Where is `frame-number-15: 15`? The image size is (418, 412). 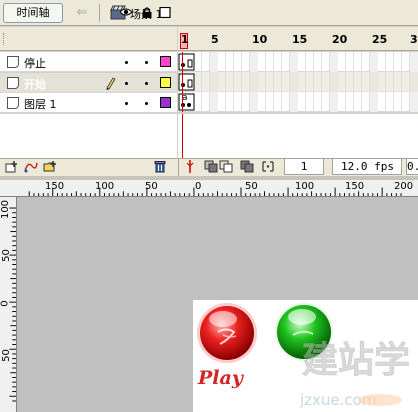 frame-number-15: 15 is located at coordinates (300, 39).